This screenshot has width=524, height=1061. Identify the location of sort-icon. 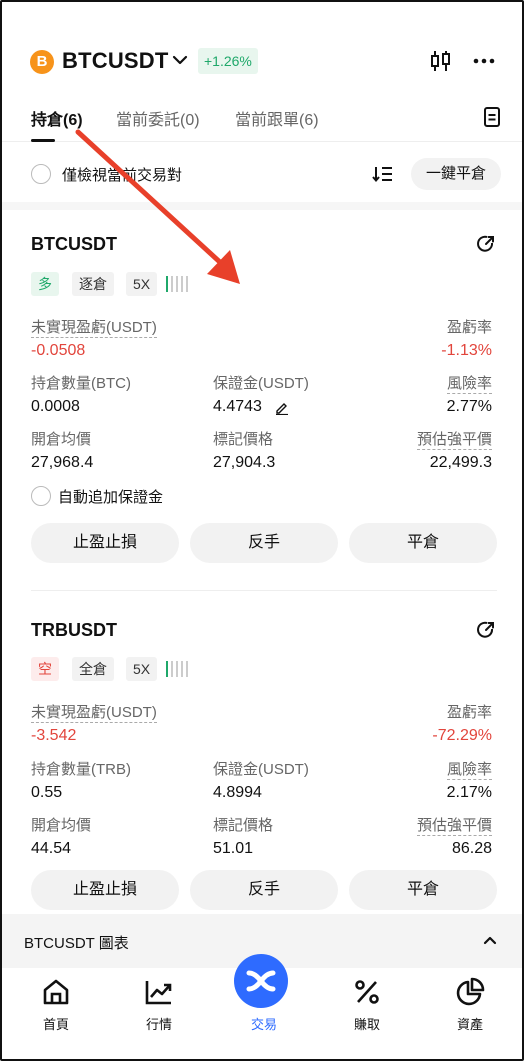
(383, 174).